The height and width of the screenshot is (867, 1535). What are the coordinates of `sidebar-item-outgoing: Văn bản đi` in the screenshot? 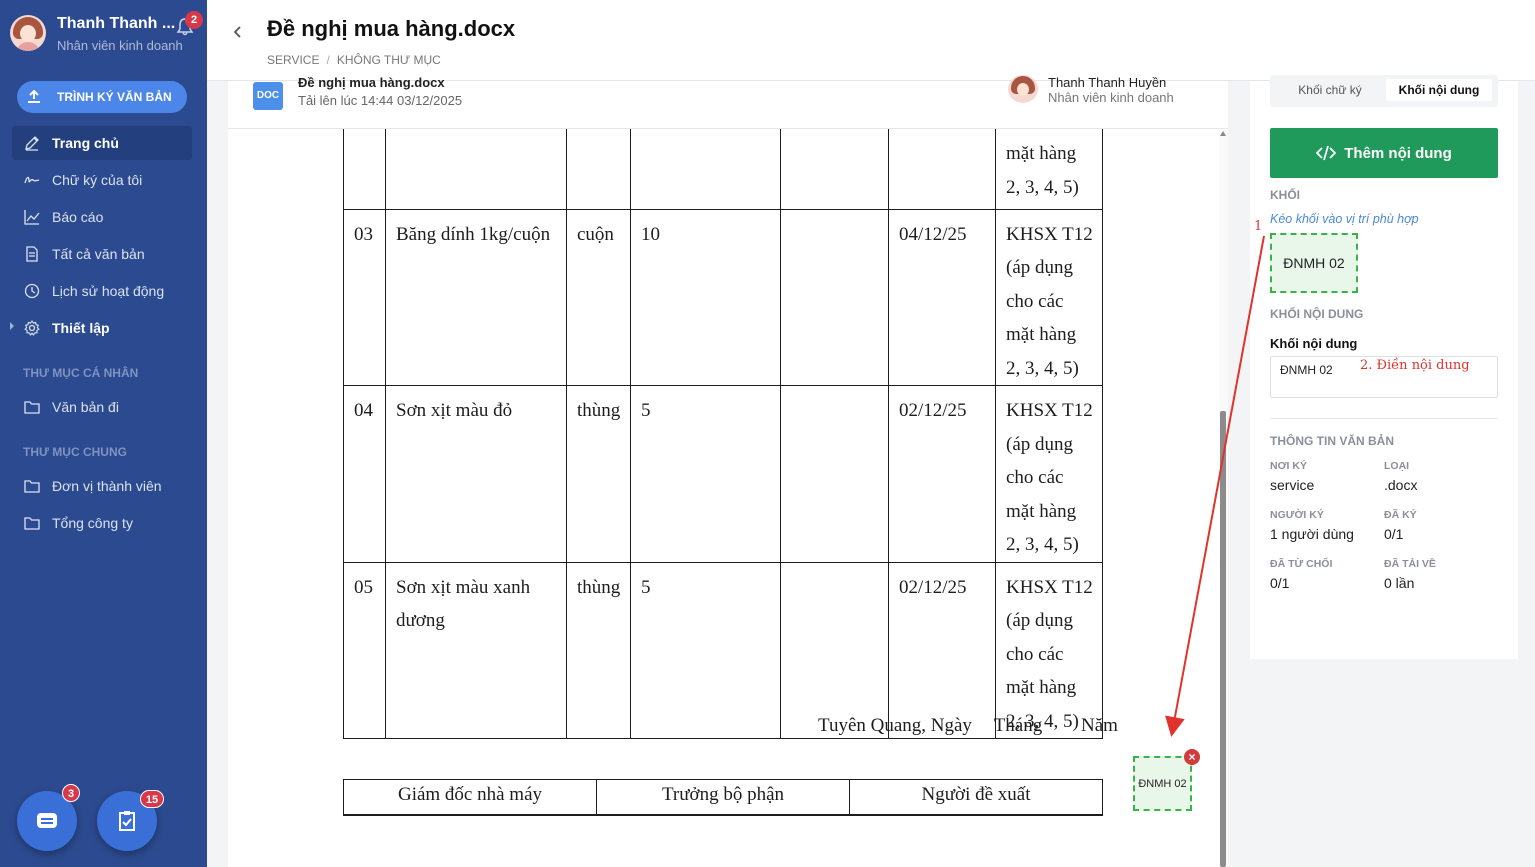 It's located at (102, 407).